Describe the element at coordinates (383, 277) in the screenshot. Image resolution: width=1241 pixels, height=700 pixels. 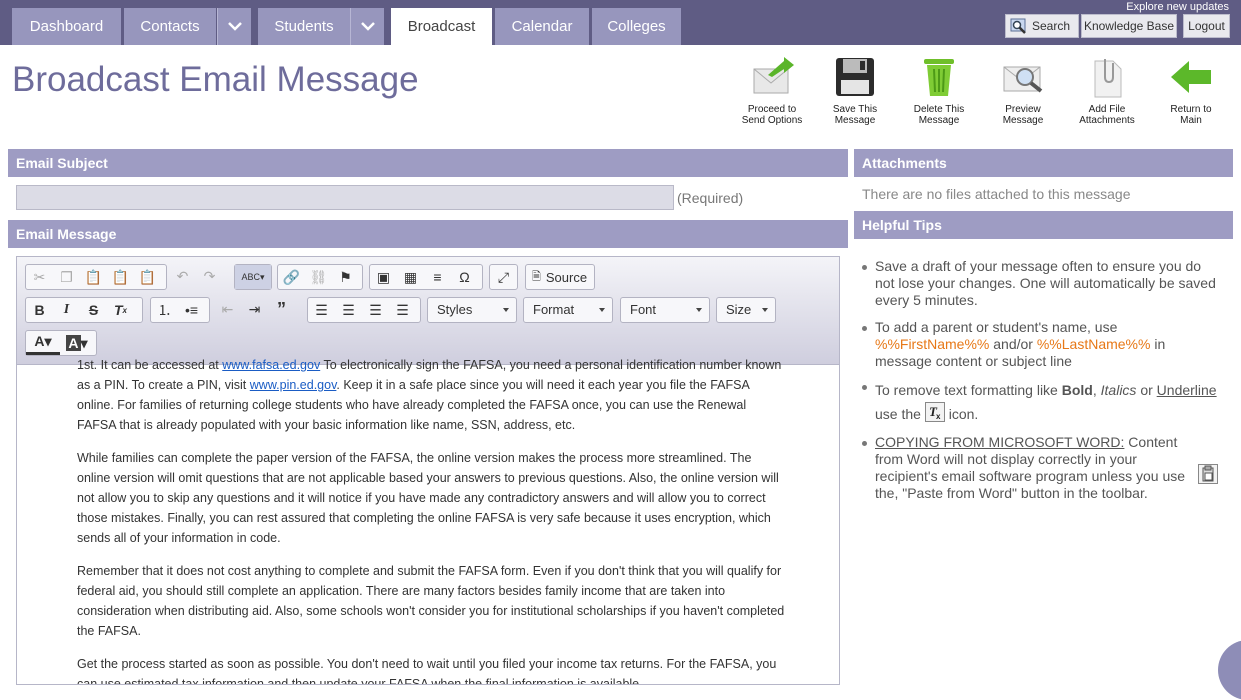
I see `image-icon: ▣` at that location.